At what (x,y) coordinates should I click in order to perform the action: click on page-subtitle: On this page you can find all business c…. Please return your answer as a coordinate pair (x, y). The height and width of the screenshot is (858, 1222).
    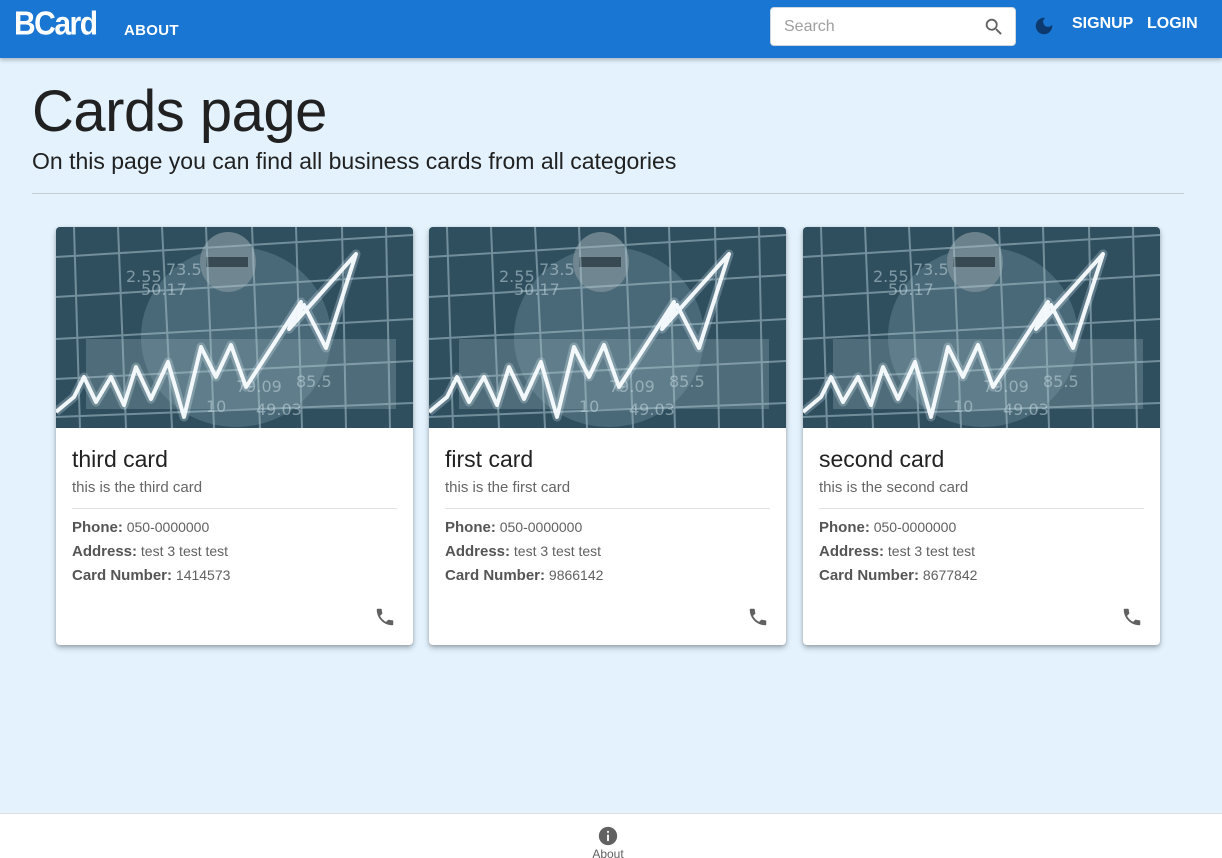
    Looking at the image, I should click on (354, 161).